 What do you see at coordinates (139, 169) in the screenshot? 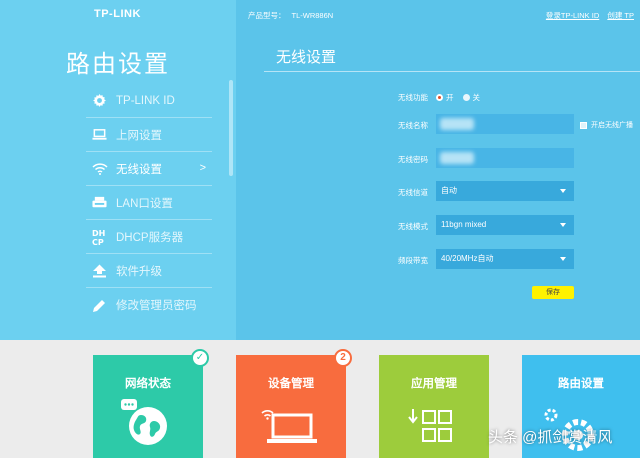
I see `sidebar-item-label: 无线设置` at bounding box center [139, 169].